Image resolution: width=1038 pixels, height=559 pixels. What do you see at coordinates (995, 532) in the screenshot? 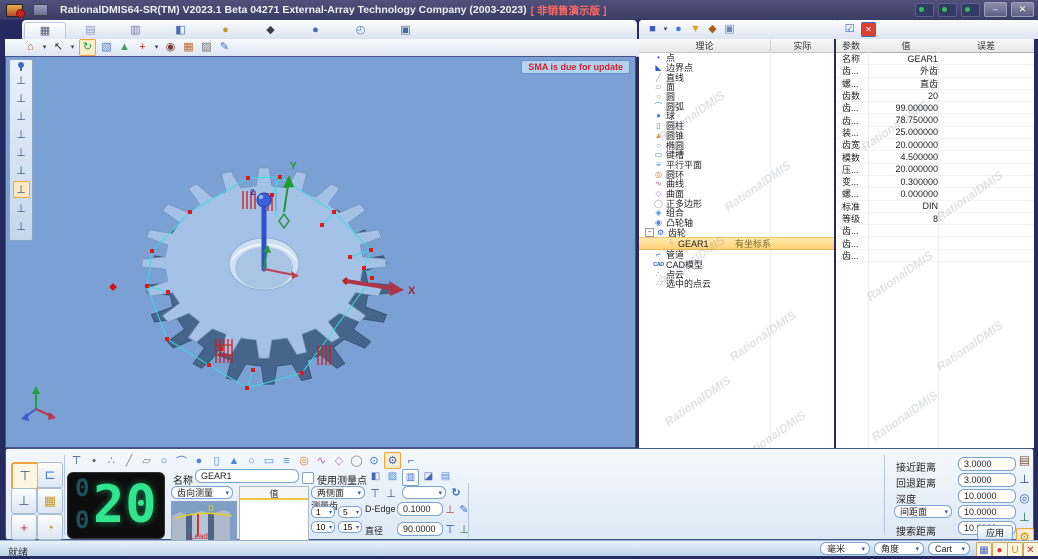
I see `apply-button: 应用` at bounding box center [995, 532].